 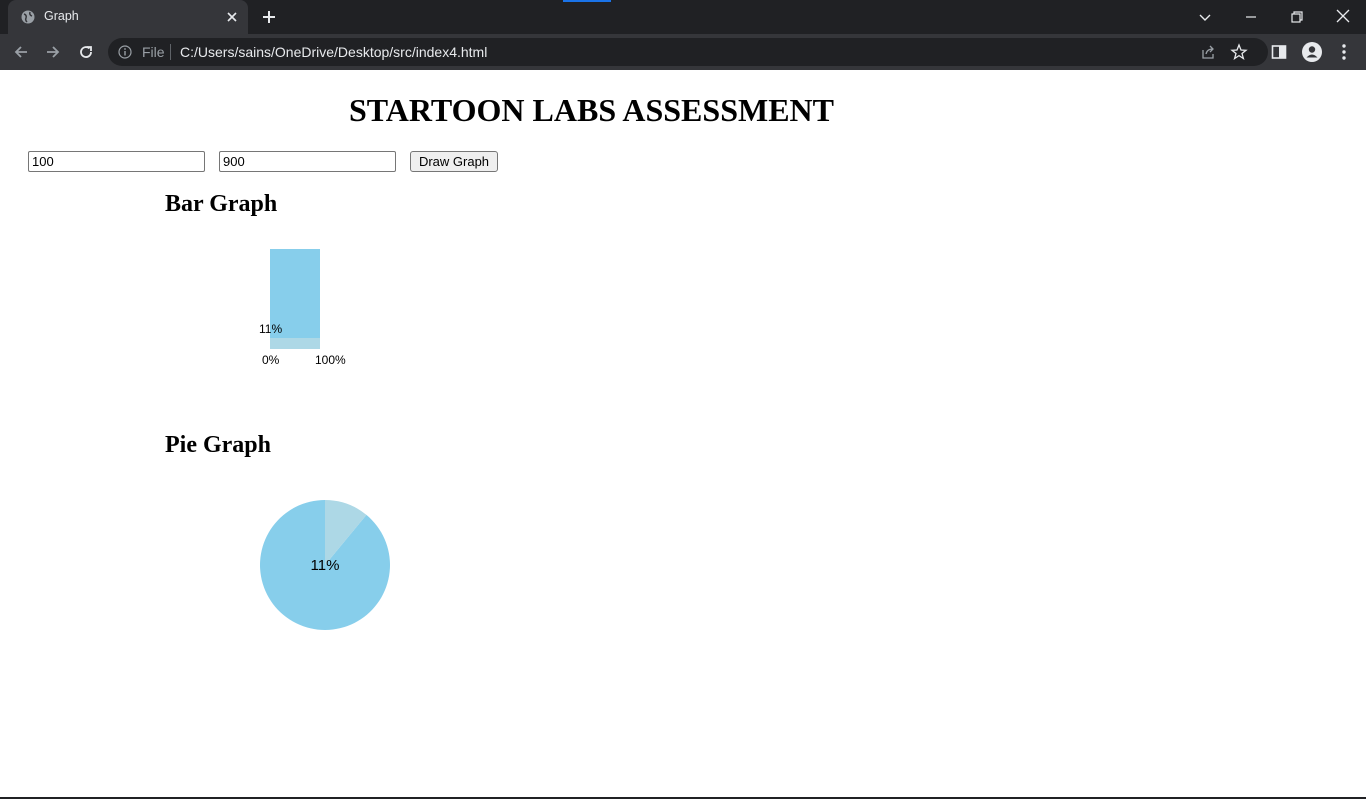 I want to click on pie-graph-heading: Pie Graph, so click(x=218, y=445).